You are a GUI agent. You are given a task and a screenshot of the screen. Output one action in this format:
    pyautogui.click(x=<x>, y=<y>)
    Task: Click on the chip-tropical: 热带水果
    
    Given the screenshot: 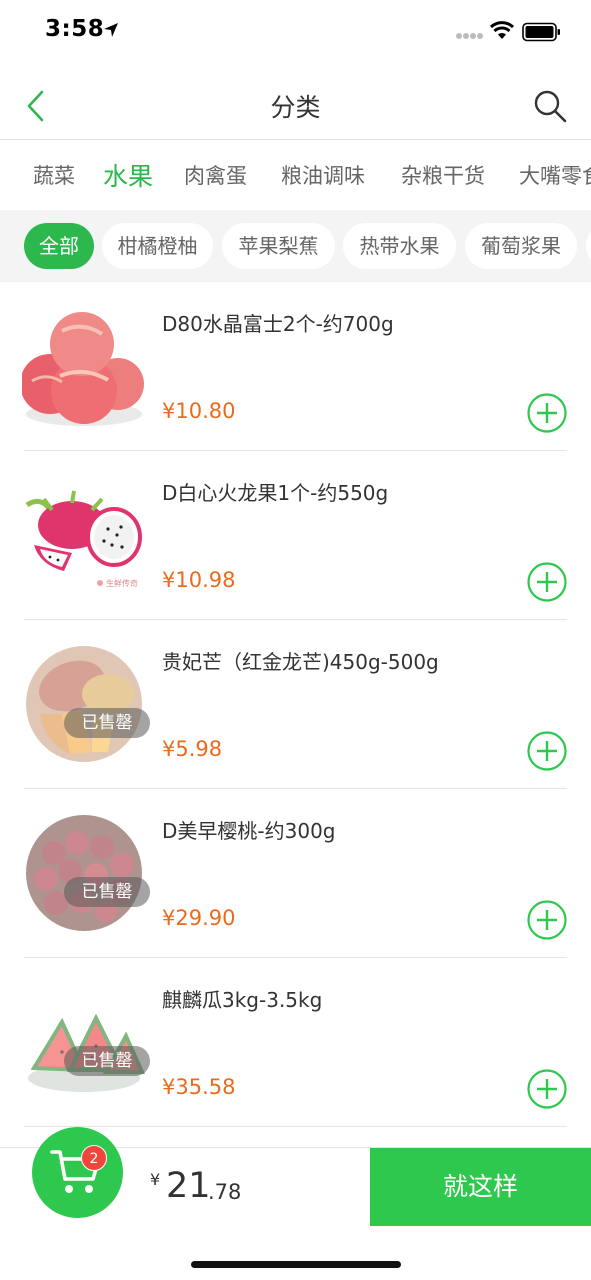 What is the action you would take?
    pyautogui.click(x=399, y=246)
    